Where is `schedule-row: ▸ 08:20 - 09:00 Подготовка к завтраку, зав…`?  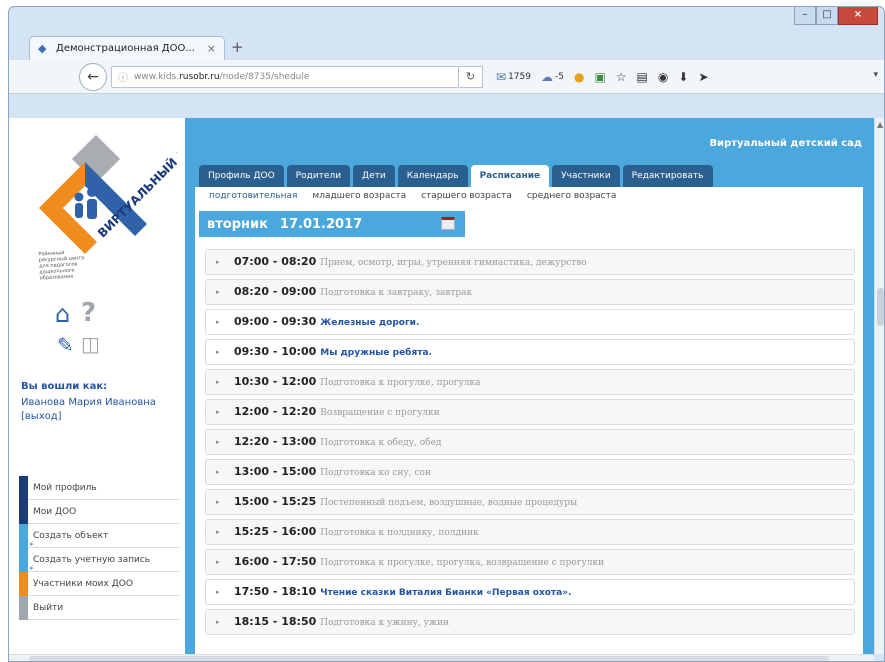
schedule-row: ▸ 08:20 - 09:00 Подготовка к завтраку, зав… is located at coordinates (530, 292).